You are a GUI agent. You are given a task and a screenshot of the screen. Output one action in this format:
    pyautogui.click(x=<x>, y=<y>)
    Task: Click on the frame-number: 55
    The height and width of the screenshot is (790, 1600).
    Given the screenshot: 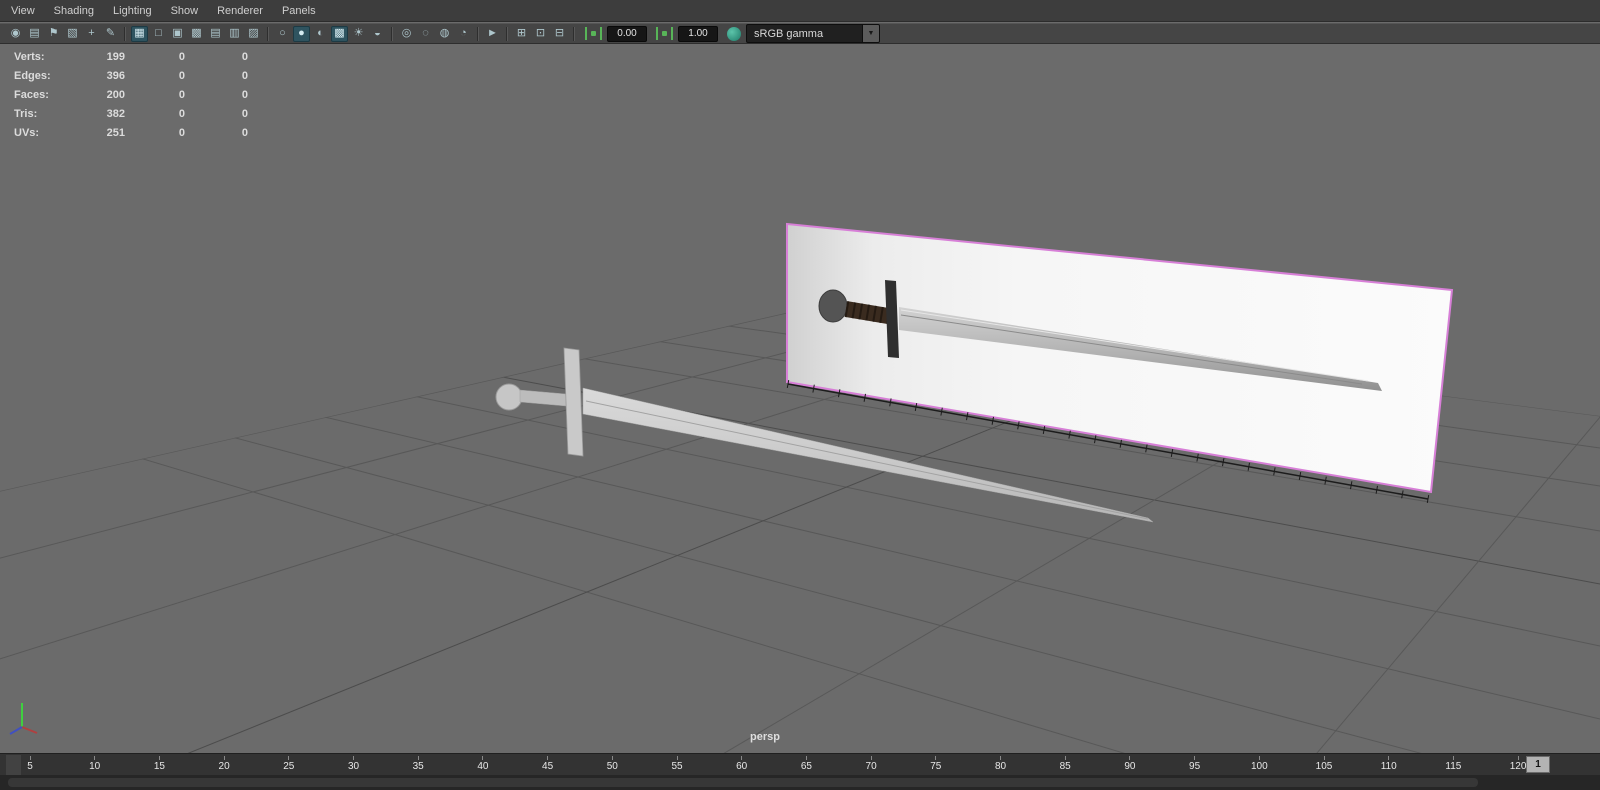 What is the action you would take?
    pyautogui.click(x=677, y=766)
    